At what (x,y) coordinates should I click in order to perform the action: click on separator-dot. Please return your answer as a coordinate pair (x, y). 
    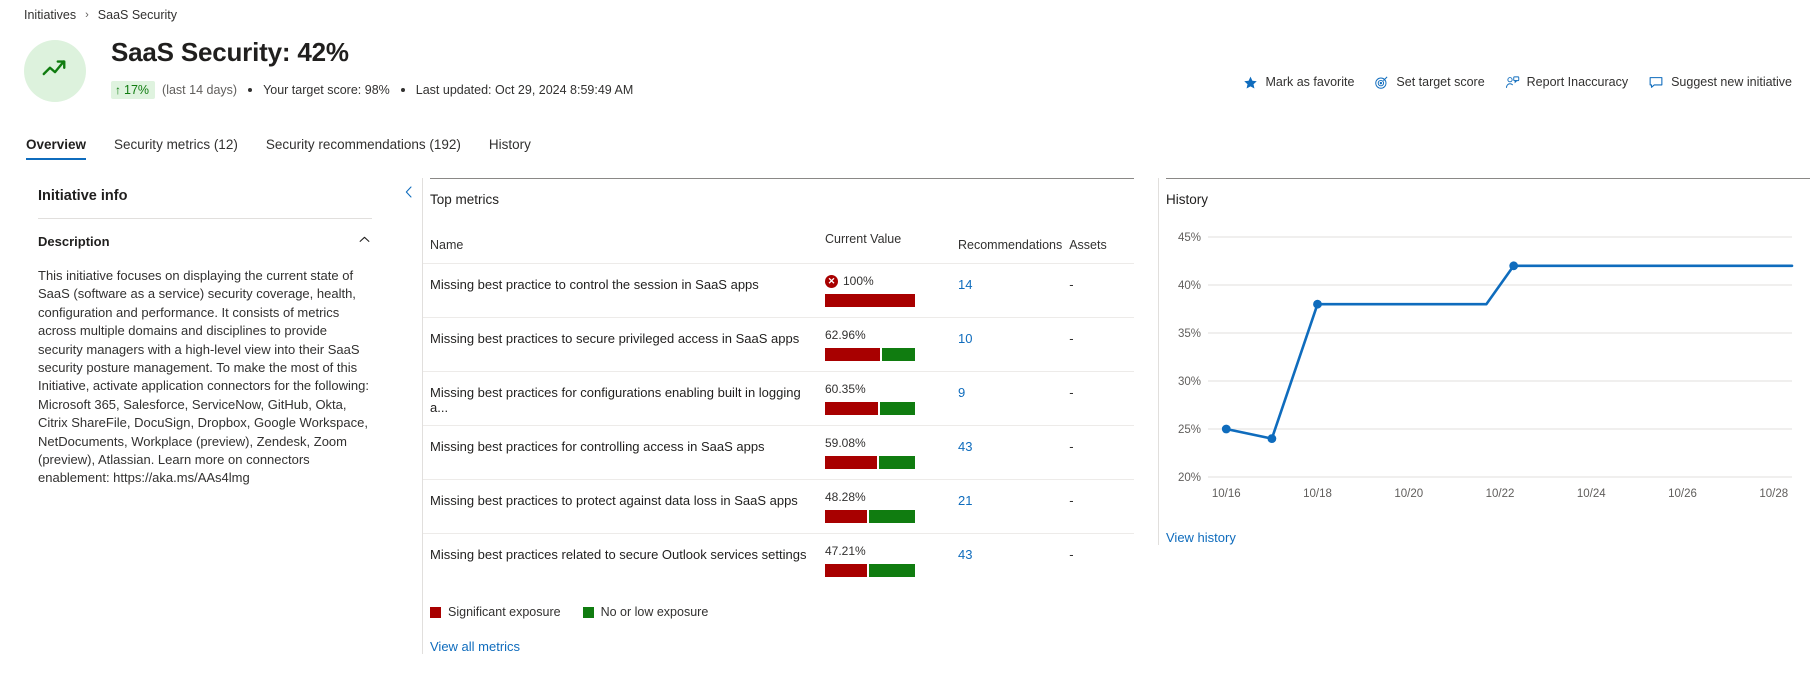
    Looking at the image, I should click on (250, 90).